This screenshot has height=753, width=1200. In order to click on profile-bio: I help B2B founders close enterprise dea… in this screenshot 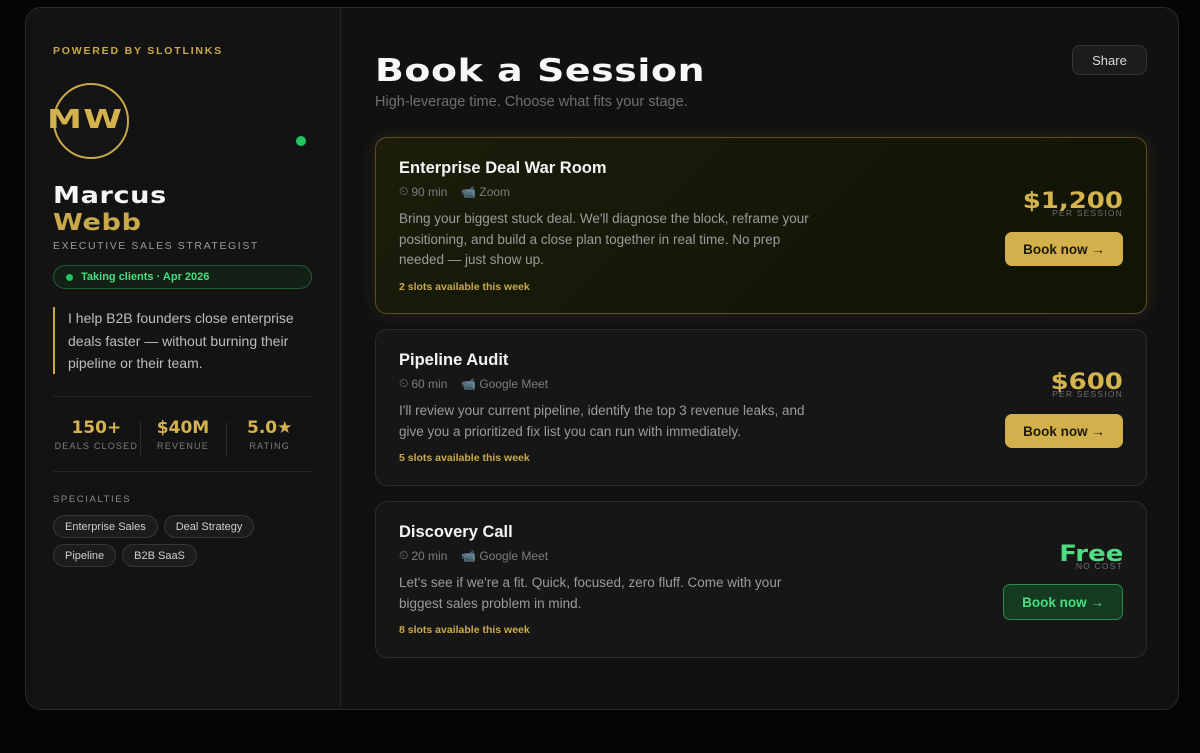, I will do `click(183, 340)`.